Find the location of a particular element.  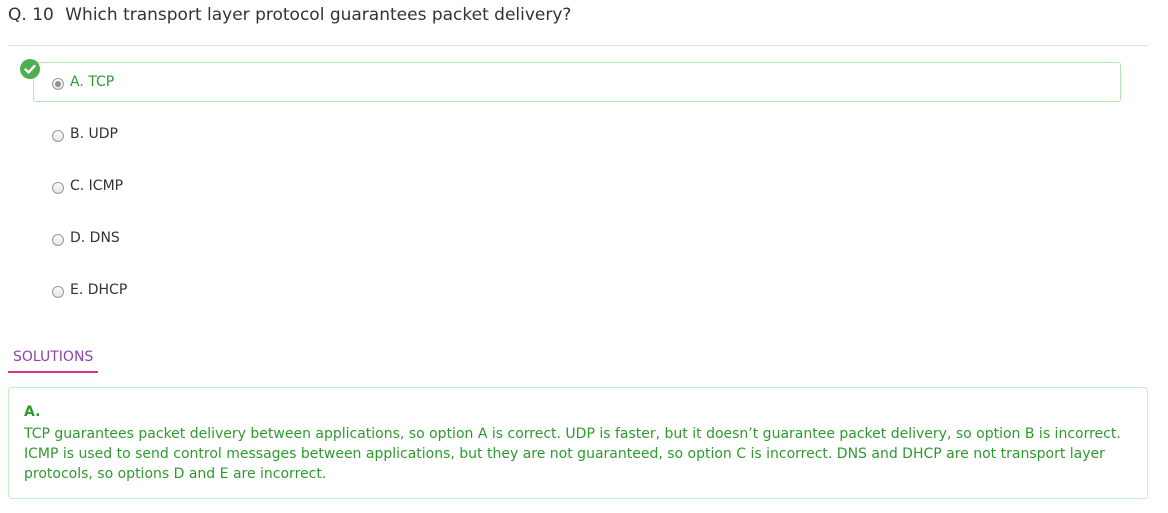

option-c: C. ICMP is located at coordinates (577, 186).